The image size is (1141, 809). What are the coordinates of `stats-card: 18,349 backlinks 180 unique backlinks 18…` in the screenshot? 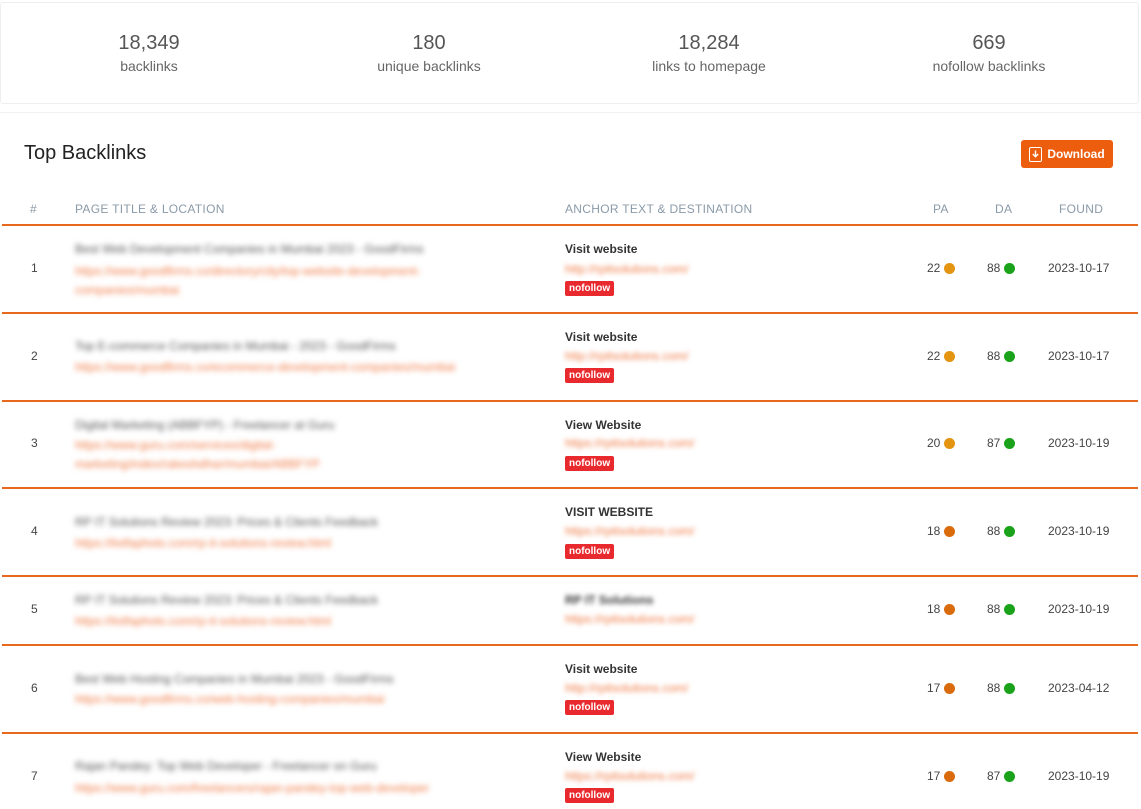 It's located at (569, 53).